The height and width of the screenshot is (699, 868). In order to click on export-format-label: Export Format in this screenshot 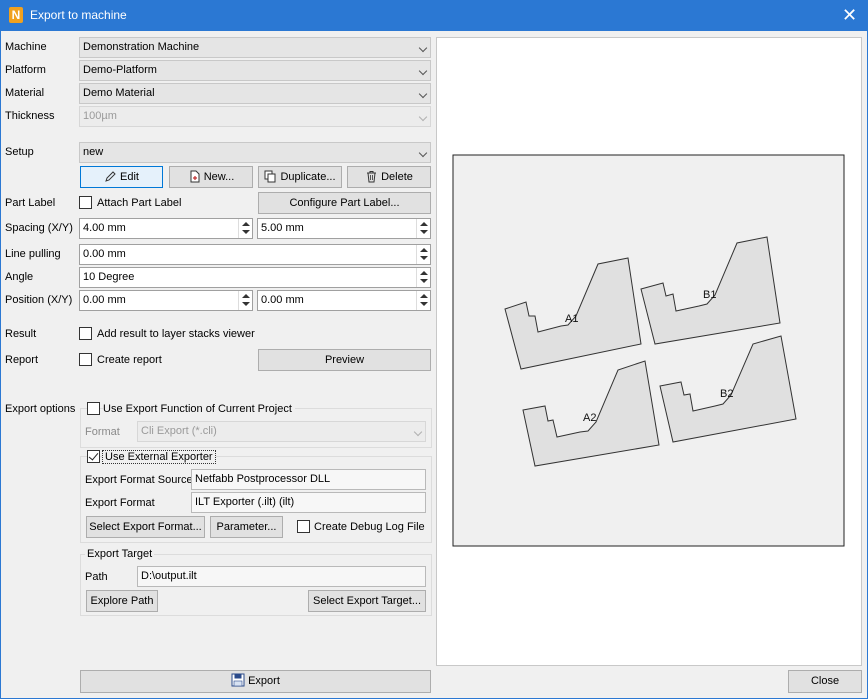, I will do `click(120, 503)`.